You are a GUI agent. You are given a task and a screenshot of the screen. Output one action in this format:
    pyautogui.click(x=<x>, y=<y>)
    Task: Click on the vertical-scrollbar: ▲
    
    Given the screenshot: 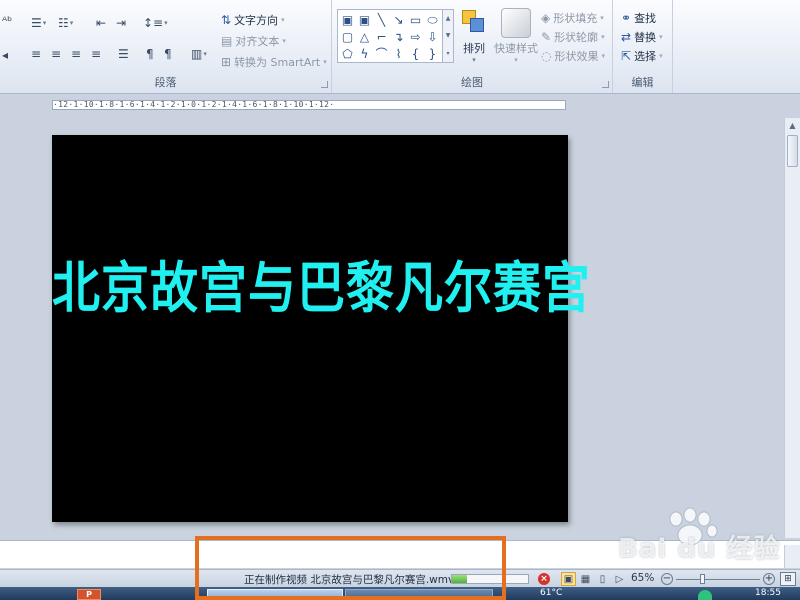 What is the action you would take?
    pyautogui.click(x=792, y=328)
    